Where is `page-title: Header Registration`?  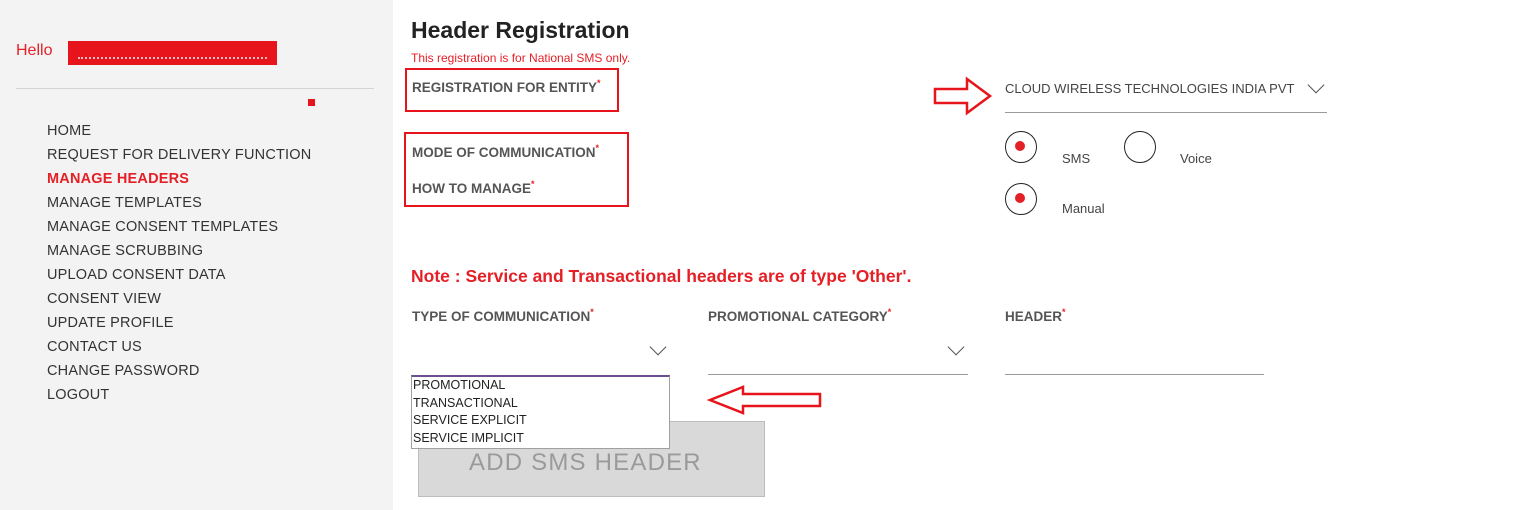
page-title: Header Registration is located at coordinates (520, 30).